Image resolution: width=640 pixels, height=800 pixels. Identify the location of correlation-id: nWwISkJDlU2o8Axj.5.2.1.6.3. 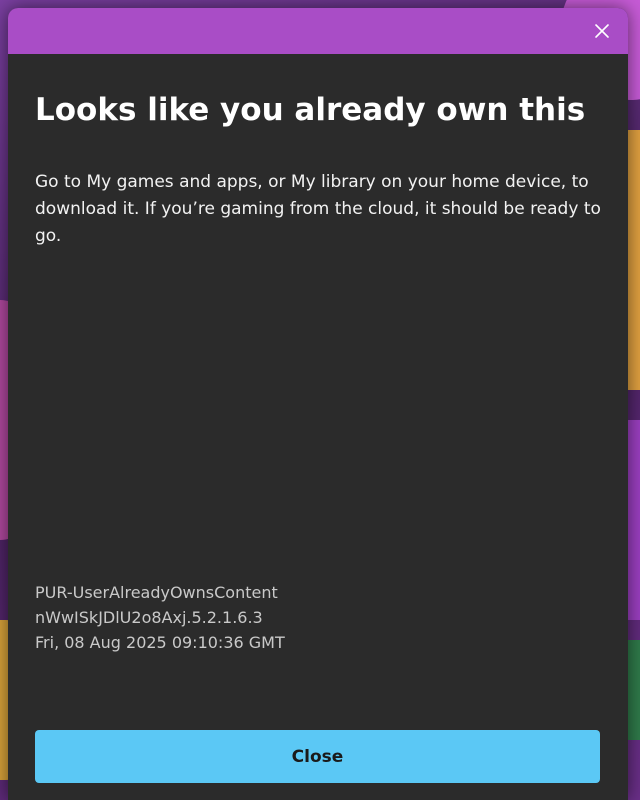
(149, 617).